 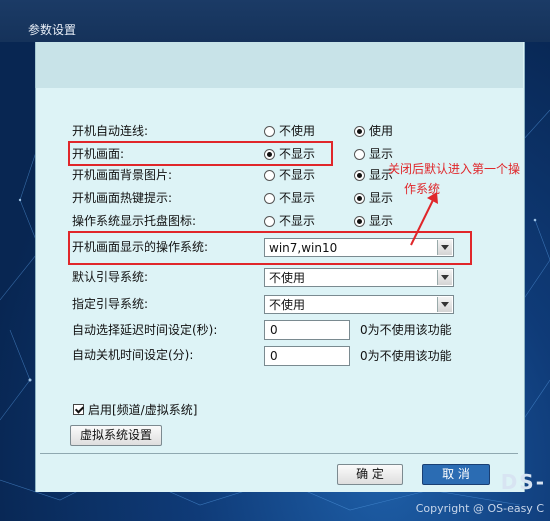 I want to click on auto-shutdown-label: 自动关机时间设定(分):, so click(x=133, y=355).